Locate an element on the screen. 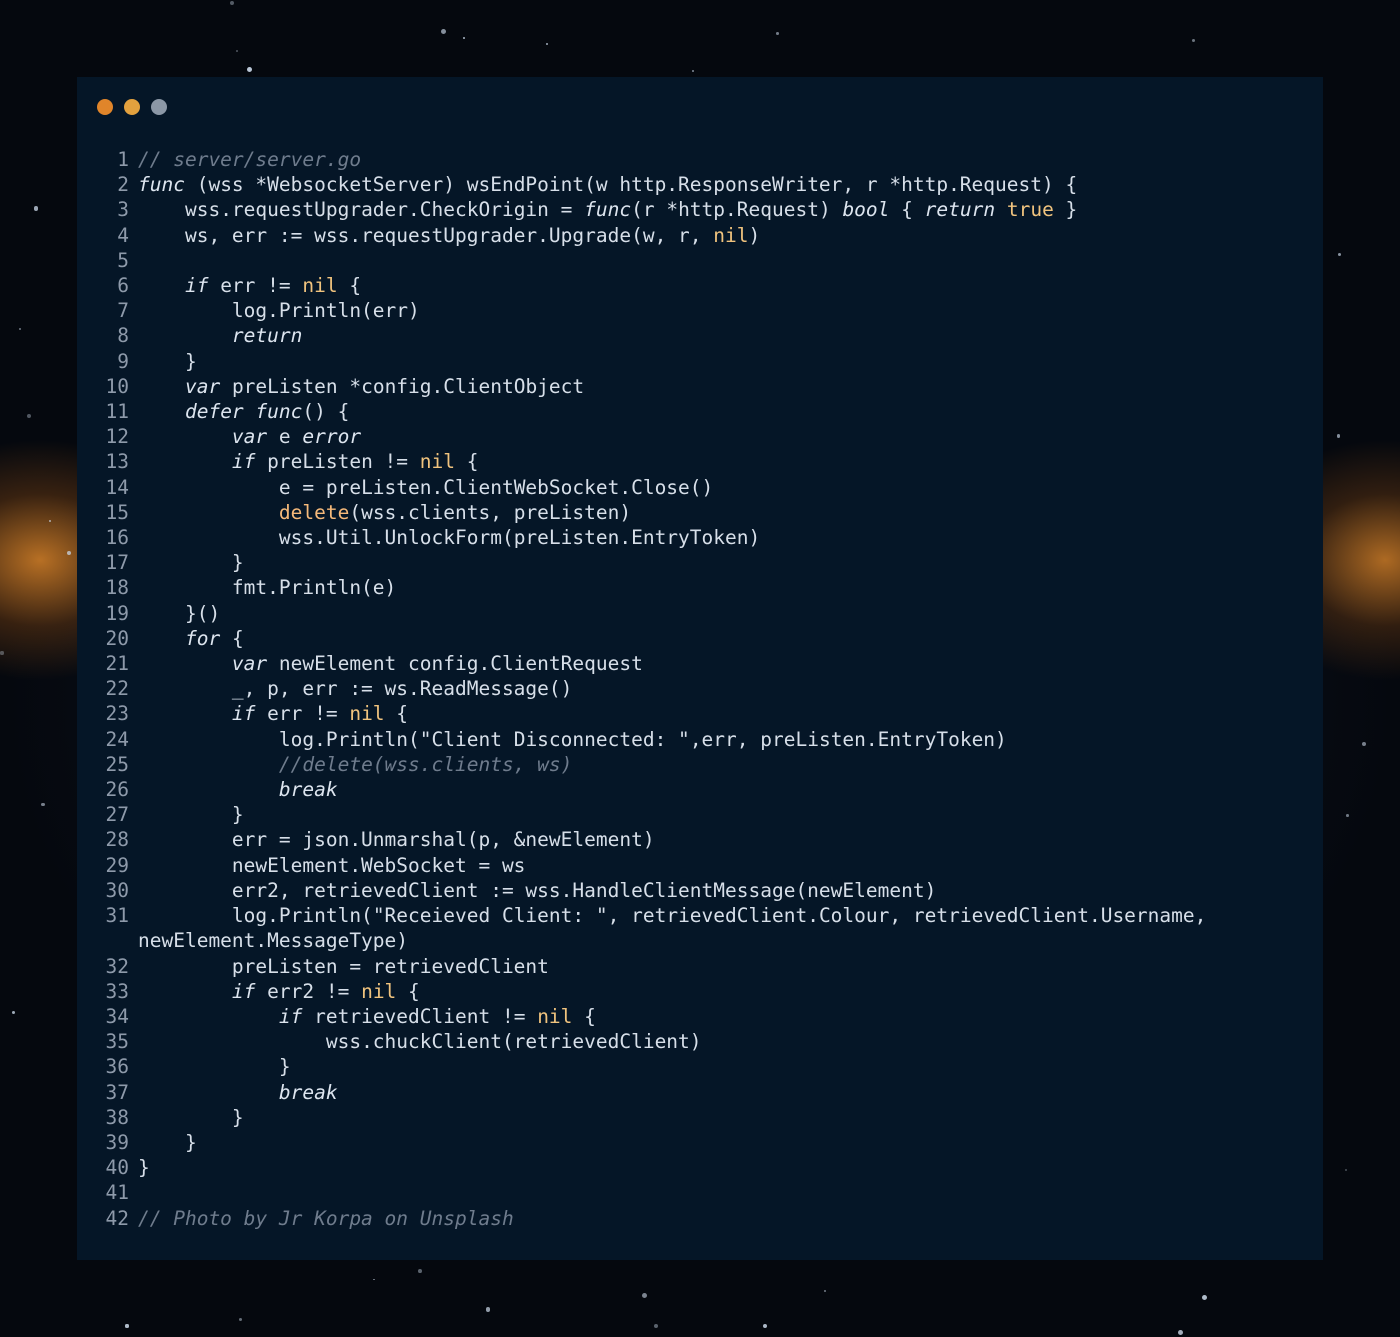  code-token: break is located at coordinates (308, 790).